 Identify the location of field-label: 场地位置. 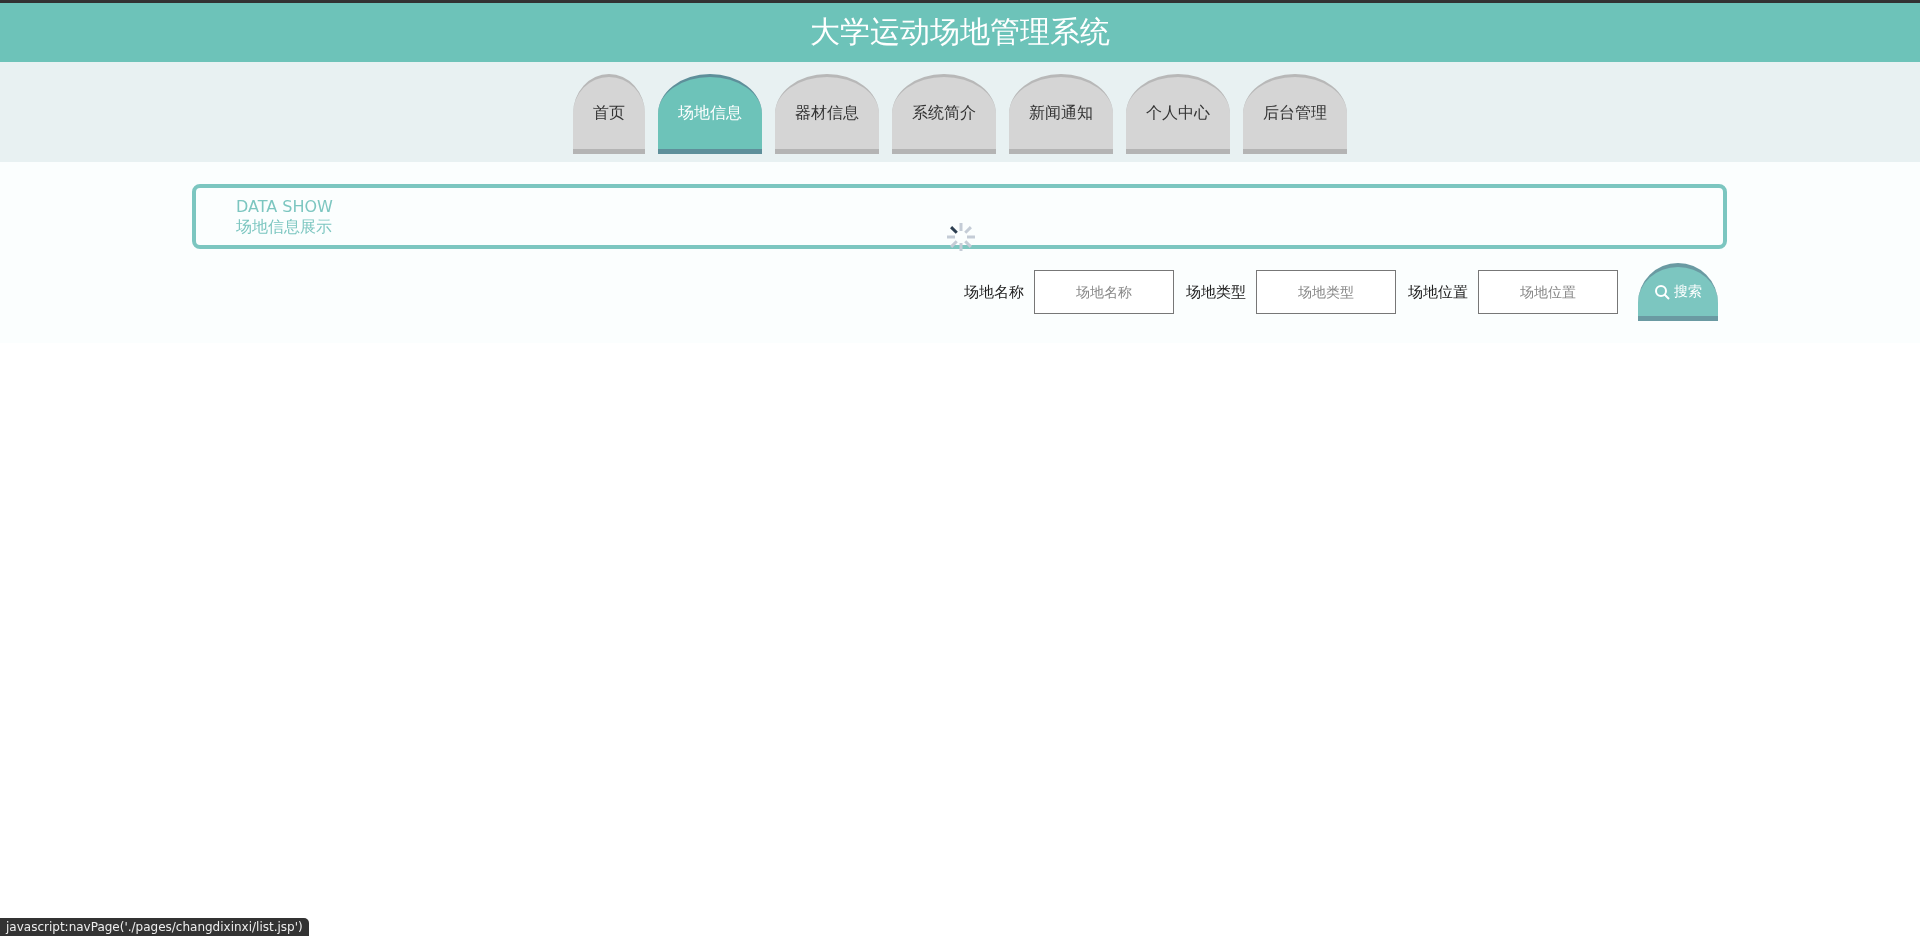
(1438, 292).